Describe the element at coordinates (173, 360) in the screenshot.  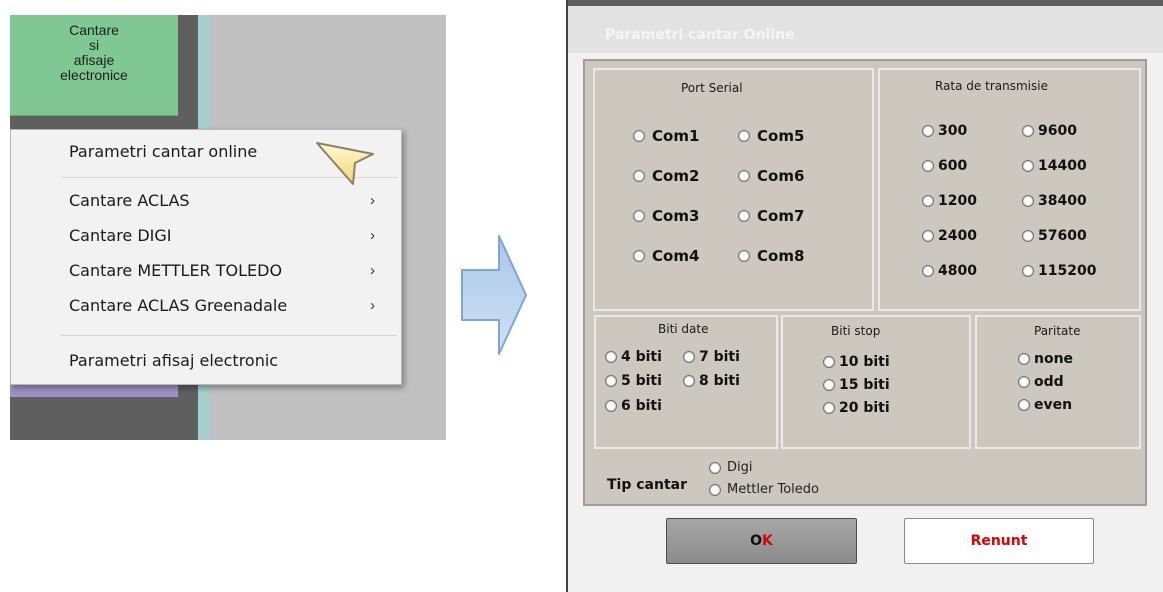
I see `menu-item-parametri-afisaj-electronic: Parametri afisaj electronic` at that location.